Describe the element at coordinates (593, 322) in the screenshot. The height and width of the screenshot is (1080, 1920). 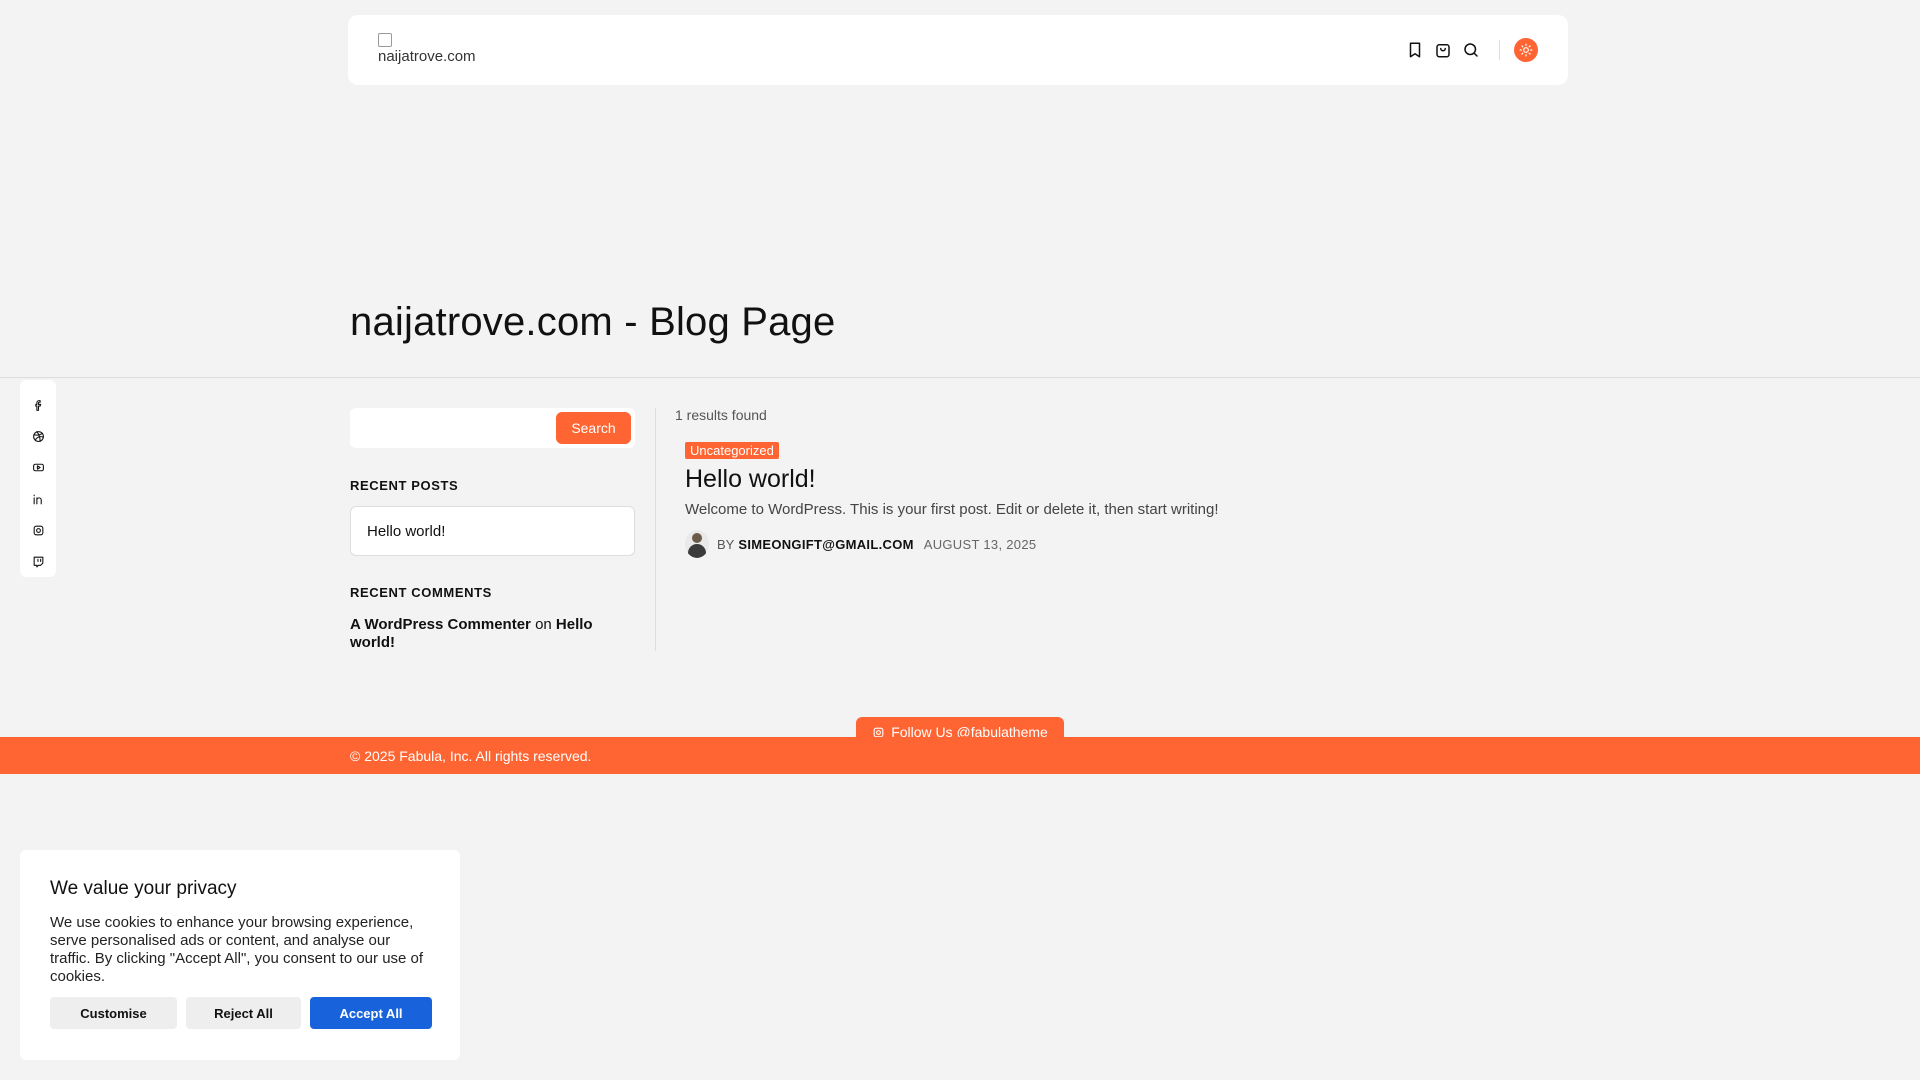
I see `page-title: naijatrove.com - Blog Page` at that location.